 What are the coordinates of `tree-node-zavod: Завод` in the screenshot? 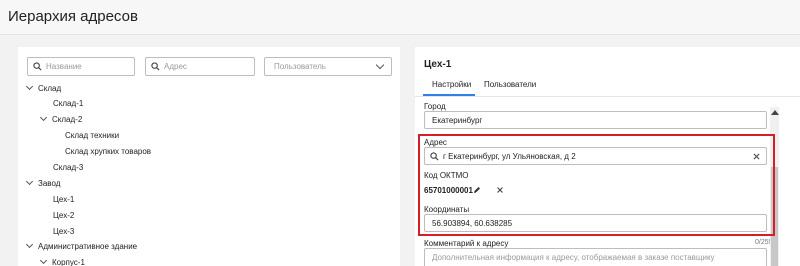 It's located at (43, 182).